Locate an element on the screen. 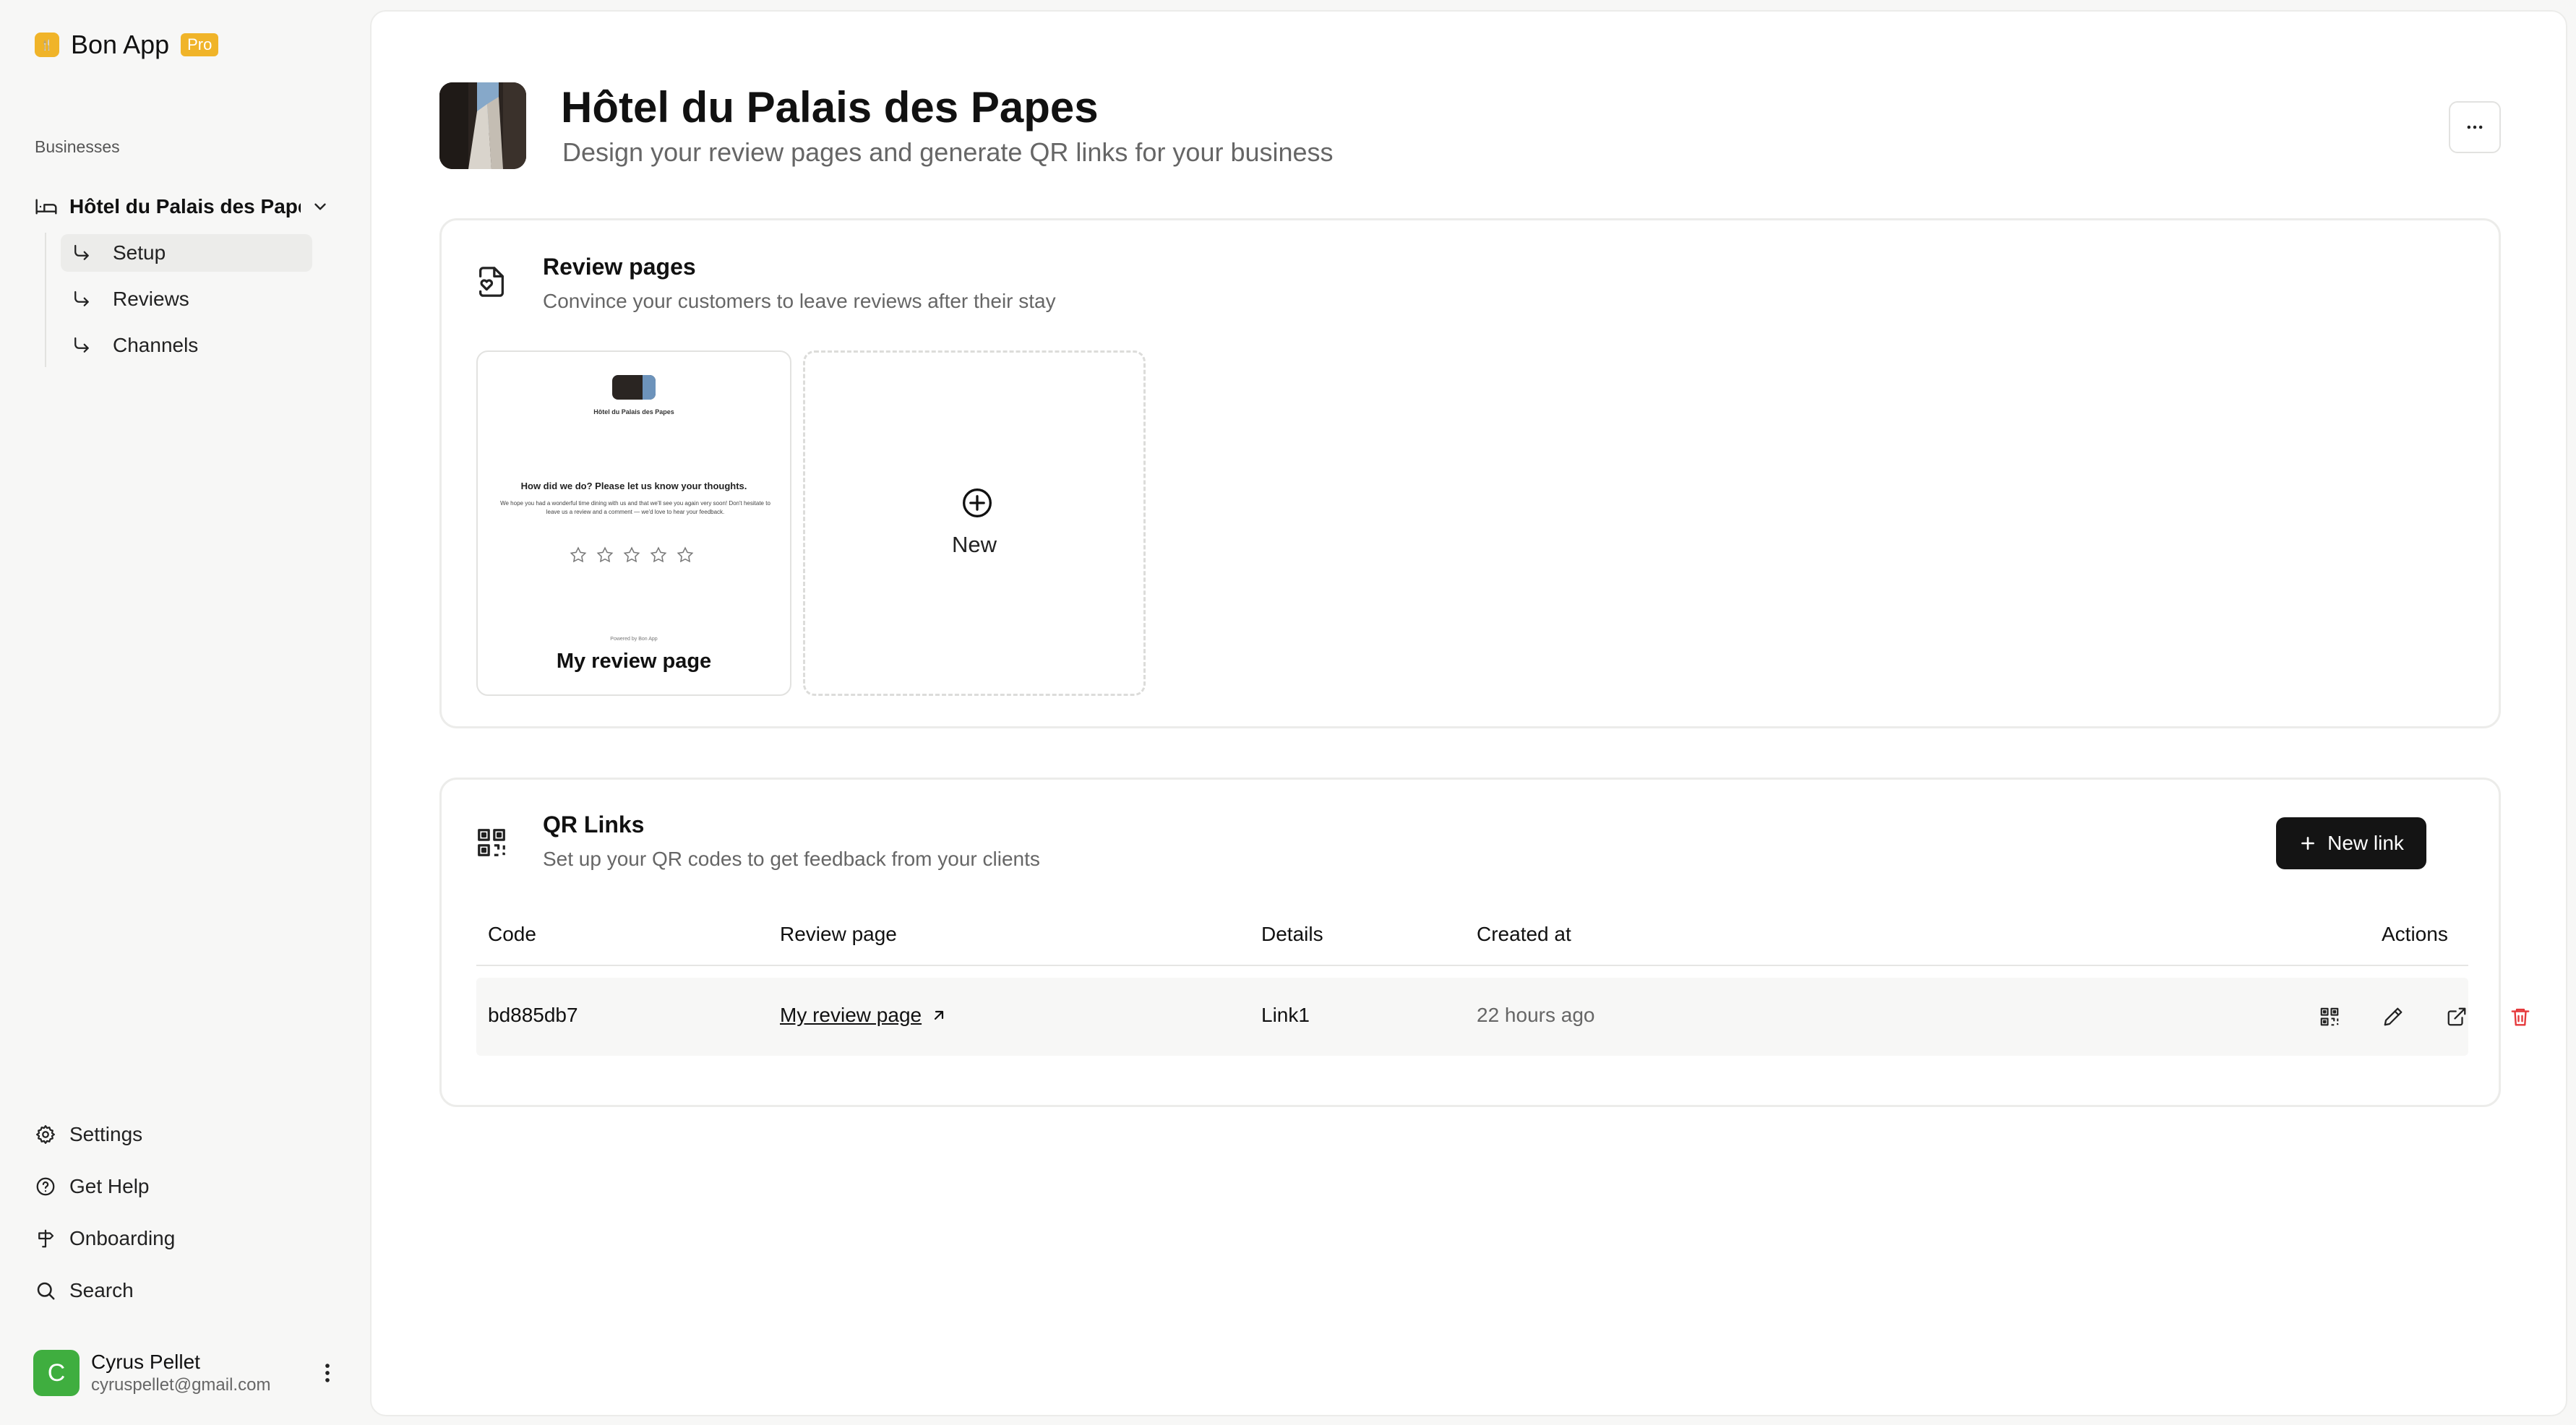 This screenshot has height=1425, width=2576. help-circle-icon is located at coordinates (46, 1186).